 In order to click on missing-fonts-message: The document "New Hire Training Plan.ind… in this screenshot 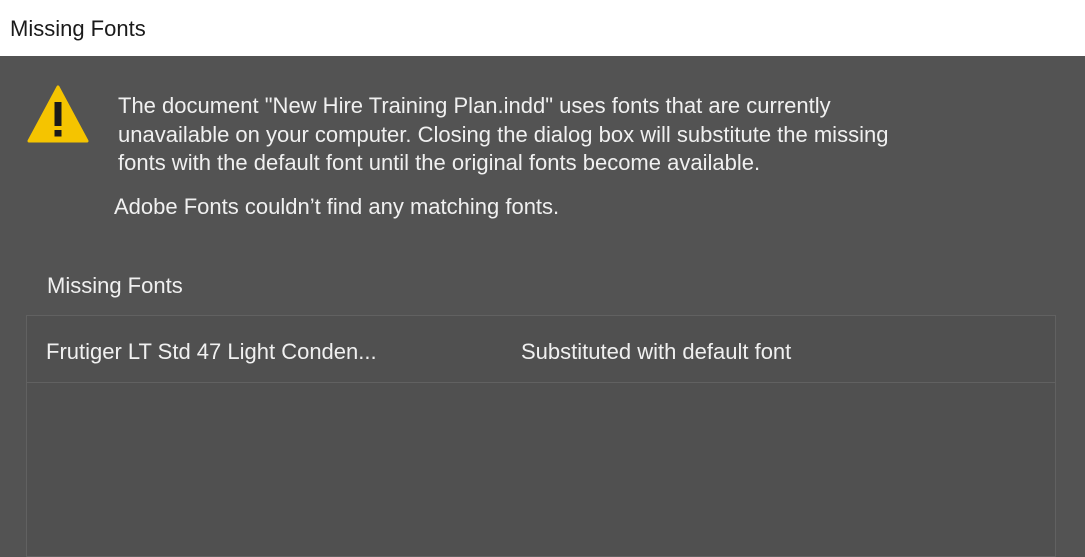, I will do `click(568, 135)`.